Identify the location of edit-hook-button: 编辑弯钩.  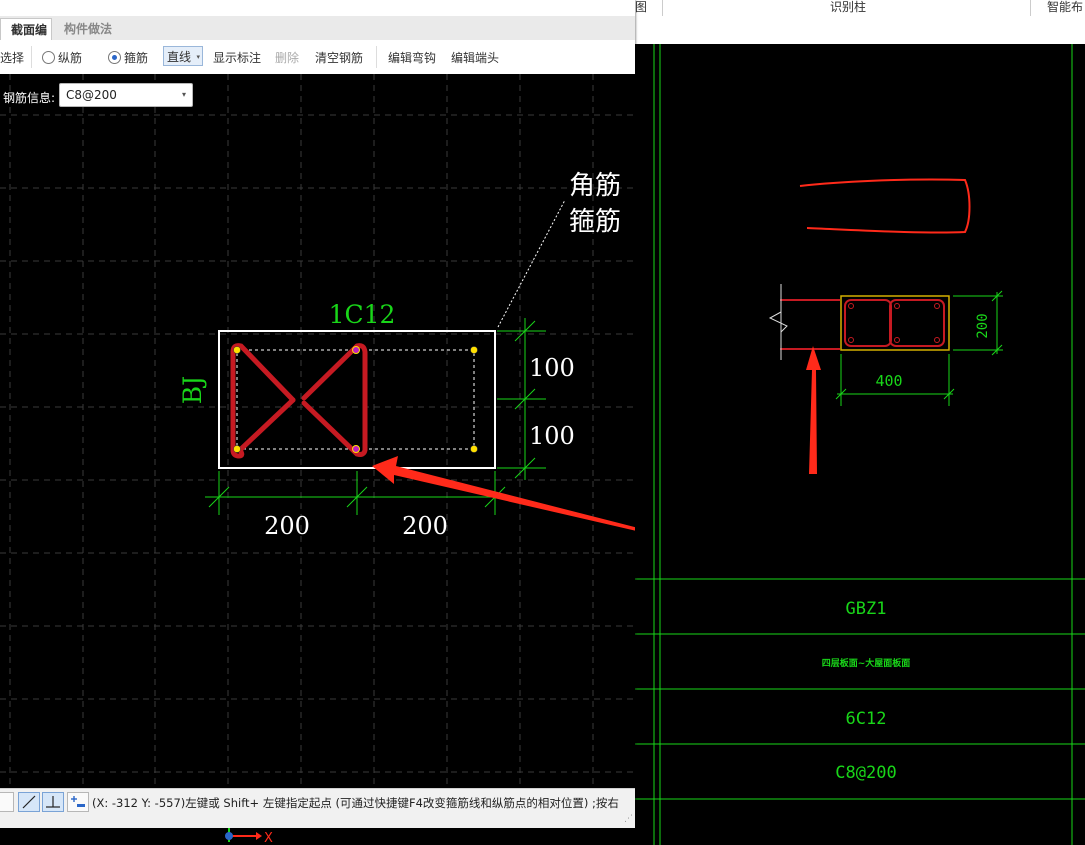
(412, 57).